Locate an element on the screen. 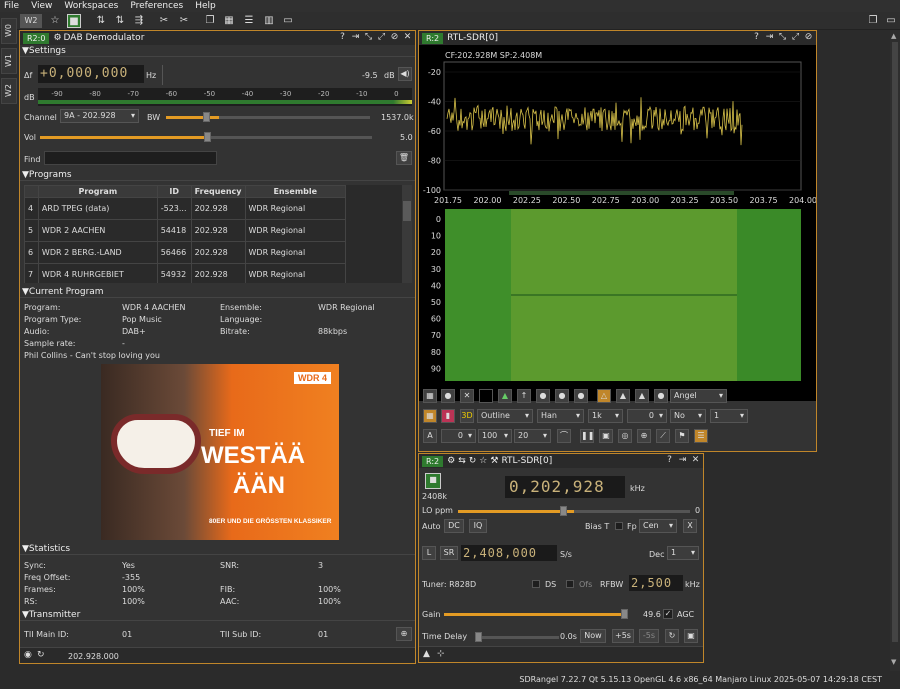 This screenshot has width=900, height=689. fps-select: 20 ▾ is located at coordinates (532, 436).